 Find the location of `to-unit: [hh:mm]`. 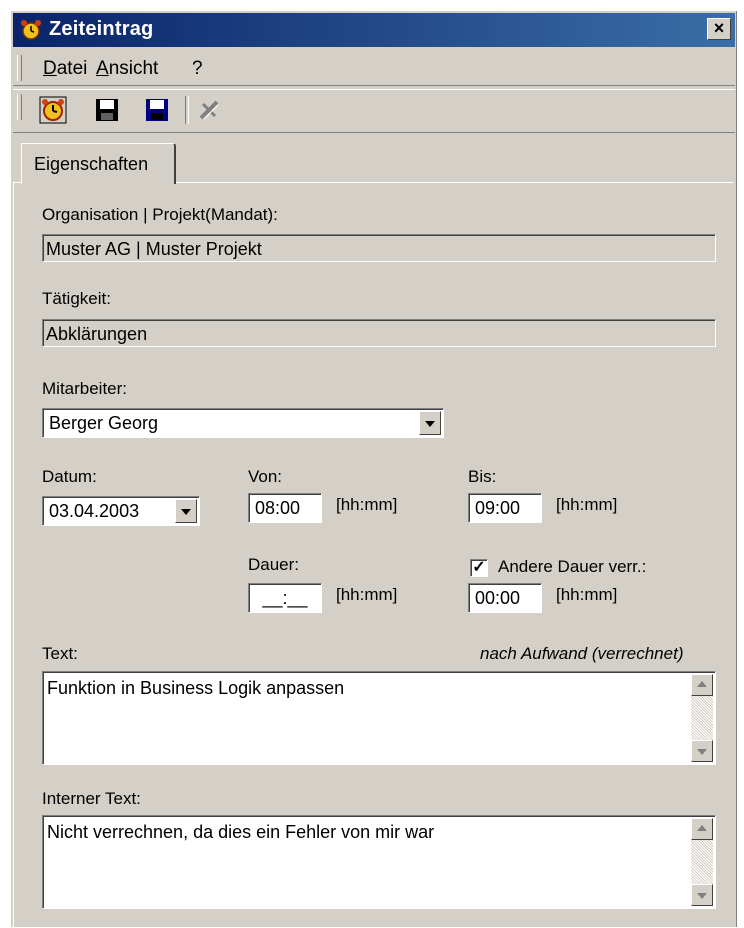

to-unit: [hh:mm] is located at coordinates (587, 504).